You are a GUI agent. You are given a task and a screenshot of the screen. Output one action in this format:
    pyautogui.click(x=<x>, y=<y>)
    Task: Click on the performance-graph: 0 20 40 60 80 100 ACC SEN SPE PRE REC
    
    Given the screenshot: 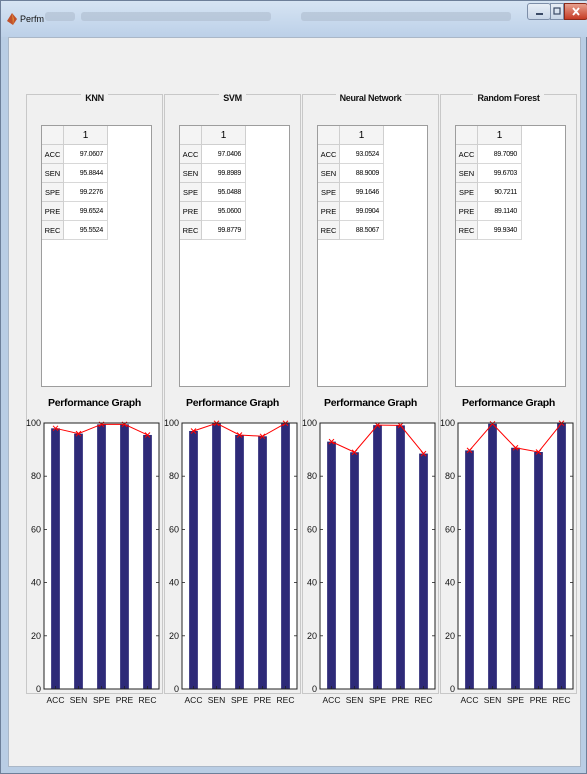 What is the action you would take?
    pyautogui.click(x=93, y=561)
    